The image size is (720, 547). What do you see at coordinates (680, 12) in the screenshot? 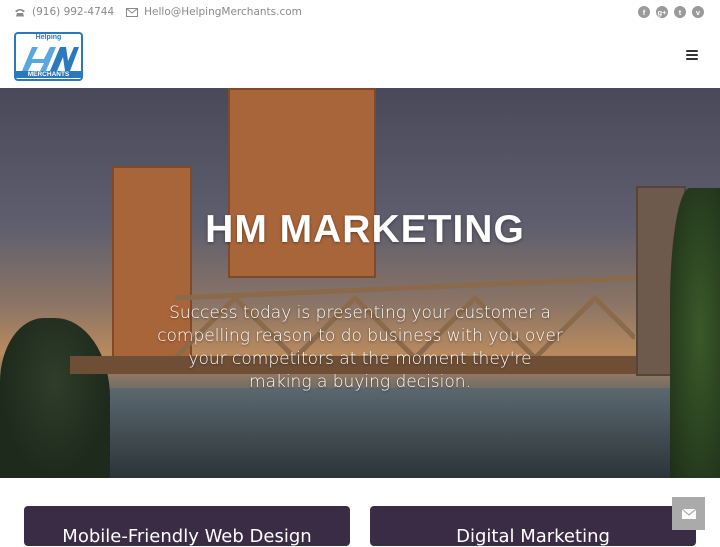
I see `twitter-icon: t` at bounding box center [680, 12].